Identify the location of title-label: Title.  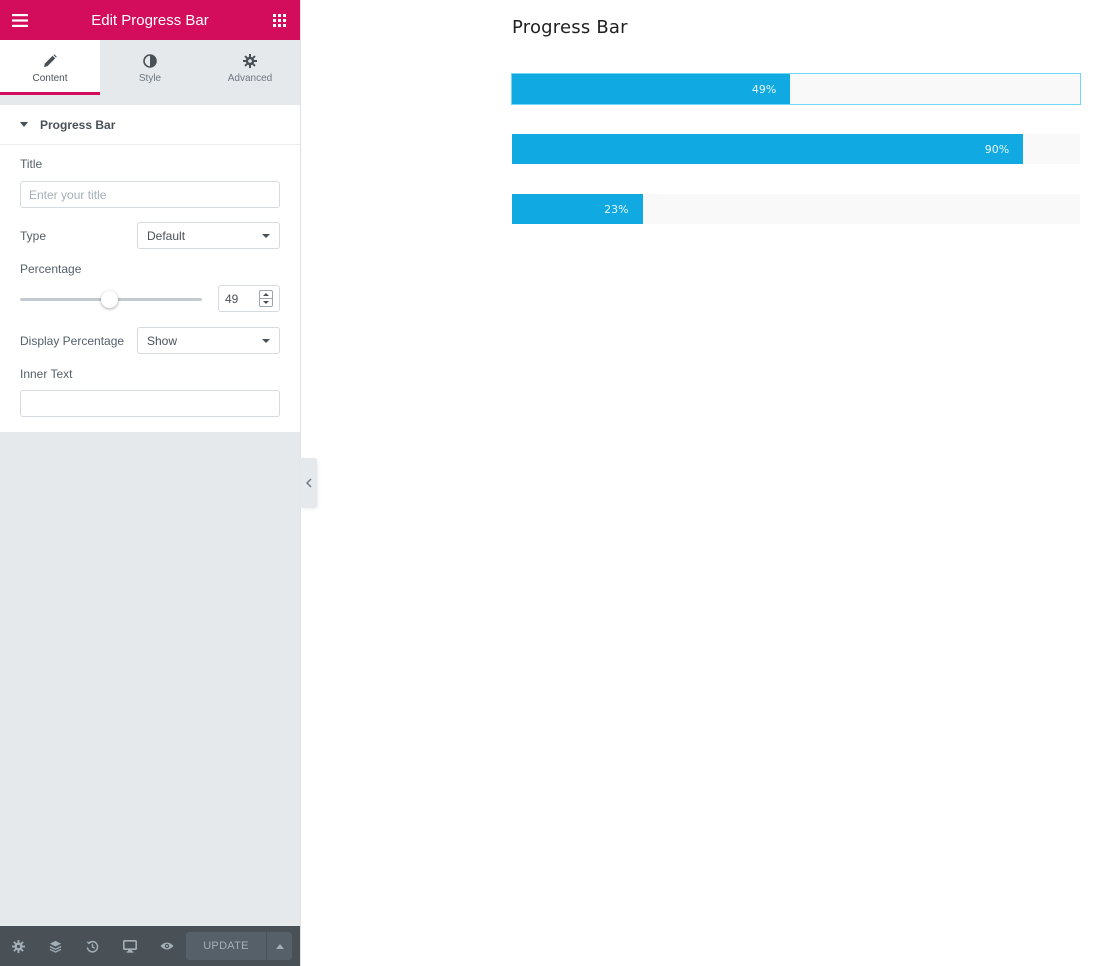
(31, 164).